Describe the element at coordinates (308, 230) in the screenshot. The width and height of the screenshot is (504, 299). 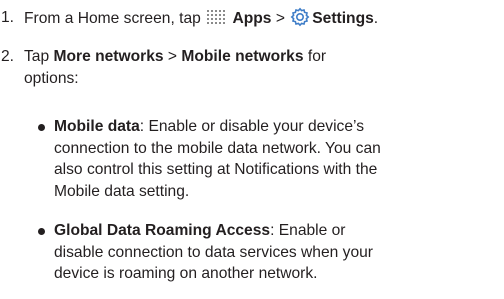
I see `option-description: : Enable or` at that location.